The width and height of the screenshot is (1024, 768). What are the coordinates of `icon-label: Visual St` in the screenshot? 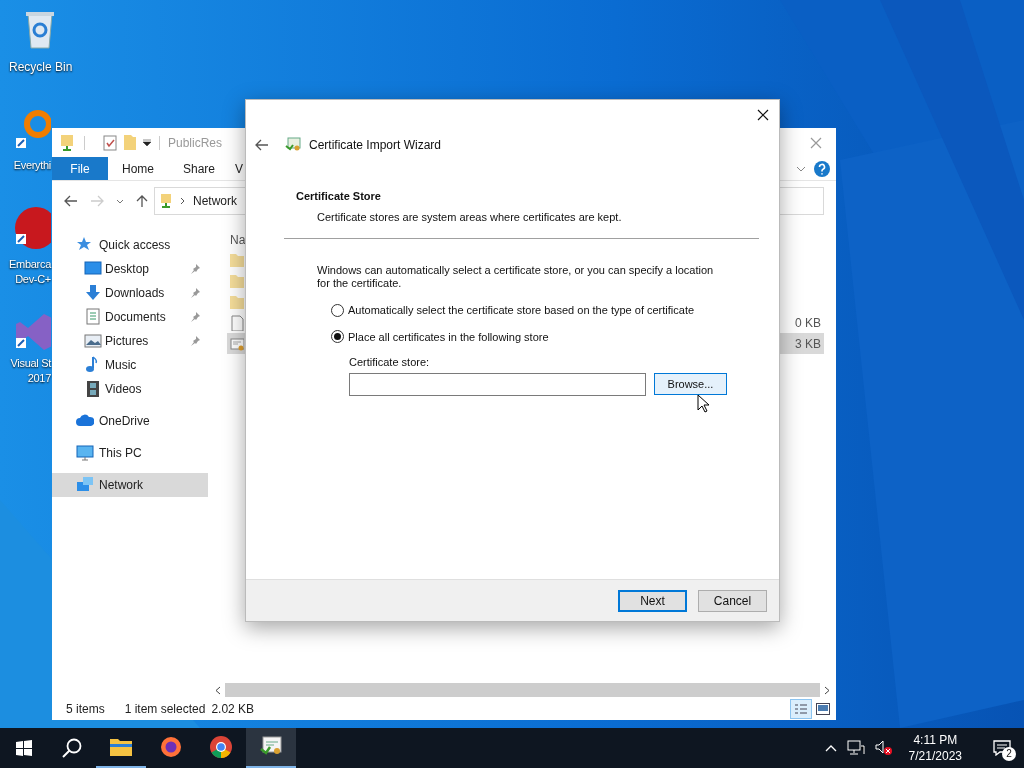 It's located at (30, 363).